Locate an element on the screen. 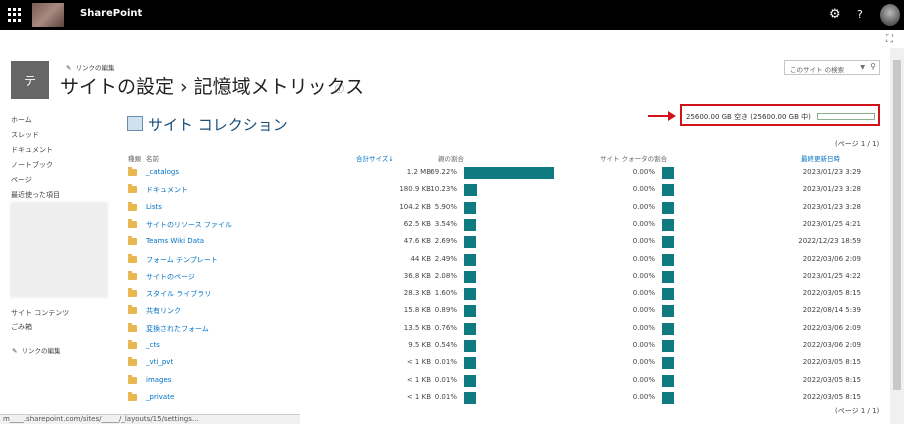 Image resolution: width=904 pixels, height=424 pixels. row-name-link: _vti_pvt is located at coordinates (159, 362).